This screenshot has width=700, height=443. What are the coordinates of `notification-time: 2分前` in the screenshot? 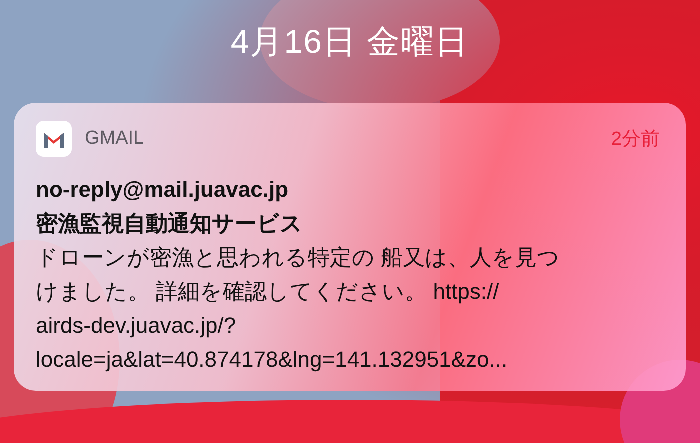 It's located at (635, 140).